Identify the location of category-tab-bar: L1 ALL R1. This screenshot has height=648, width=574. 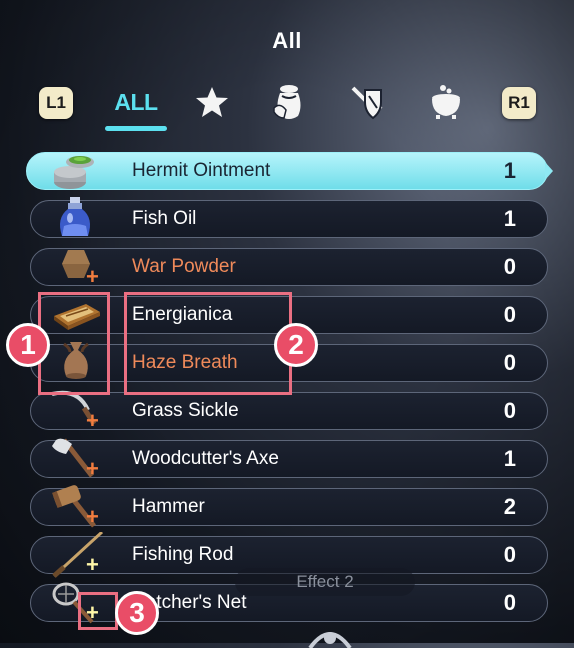
(290, 105).